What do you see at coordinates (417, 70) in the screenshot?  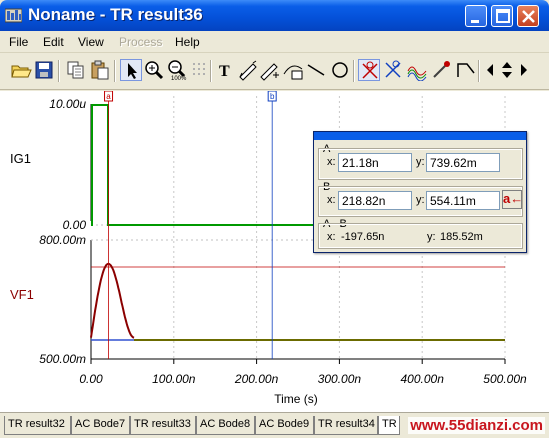 I see `waves-icon` at bounding box center [417, 70].